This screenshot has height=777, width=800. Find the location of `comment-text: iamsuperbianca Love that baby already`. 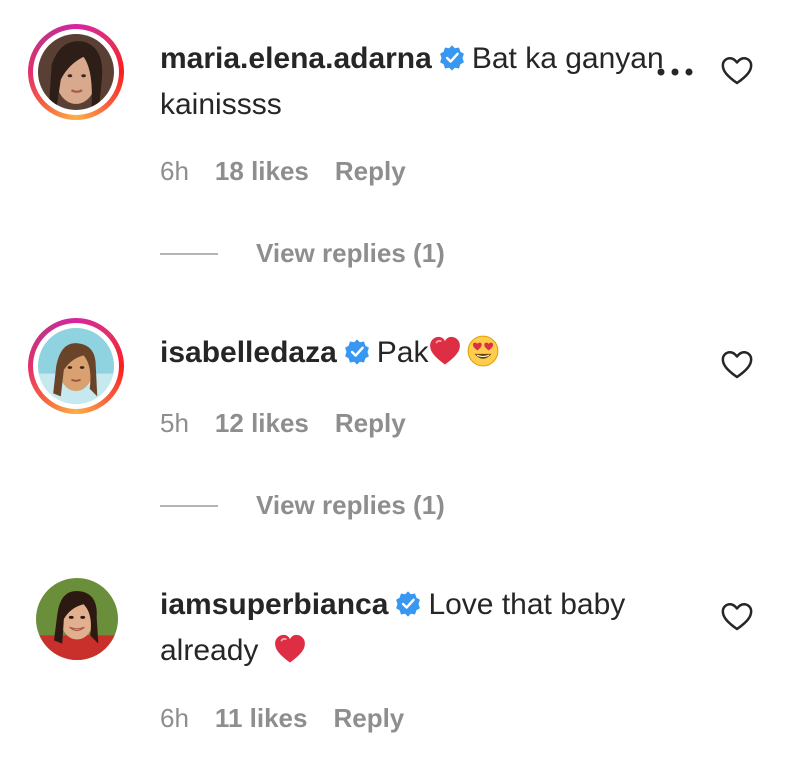

comment-text: iamsuperbianca Love that baby already is located at coordinates (420, 628).